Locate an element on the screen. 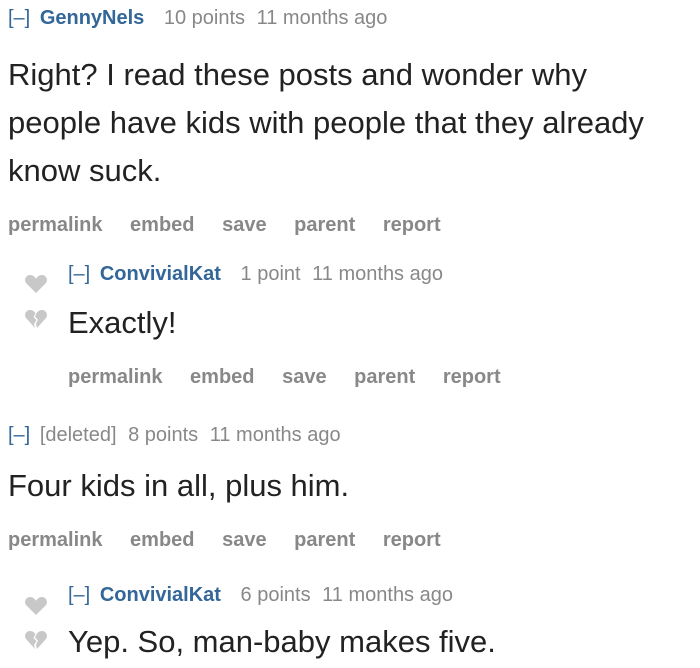 This screenshot has width=700, height=668. deleted-author: [deleted] is located at coordinates (78, 435).